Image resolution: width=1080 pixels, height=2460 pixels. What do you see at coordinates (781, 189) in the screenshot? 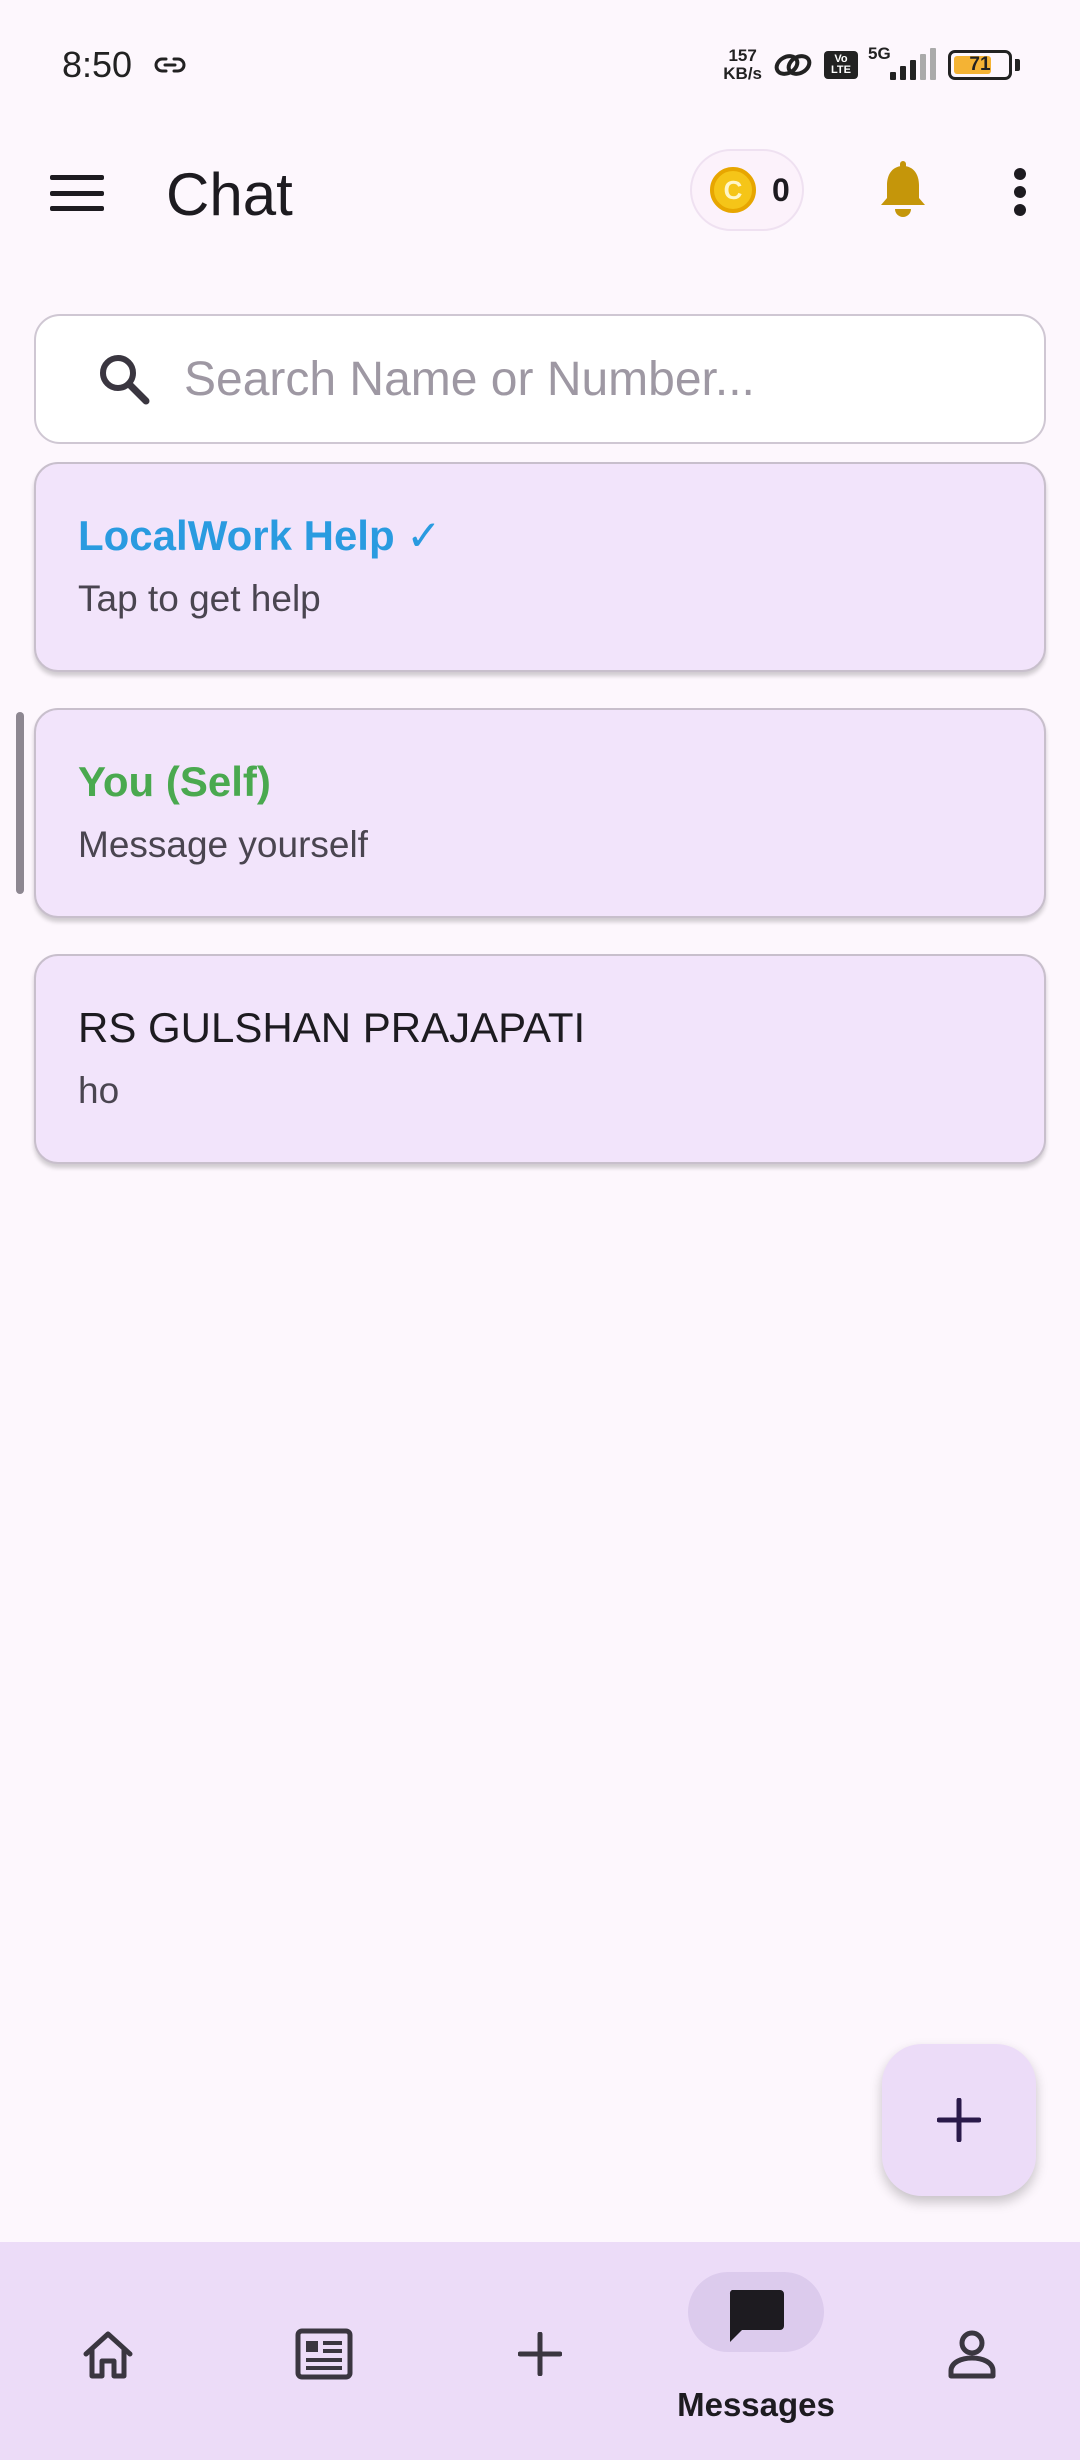
I see `coin-count: 0` at bounding box center [781, 189].